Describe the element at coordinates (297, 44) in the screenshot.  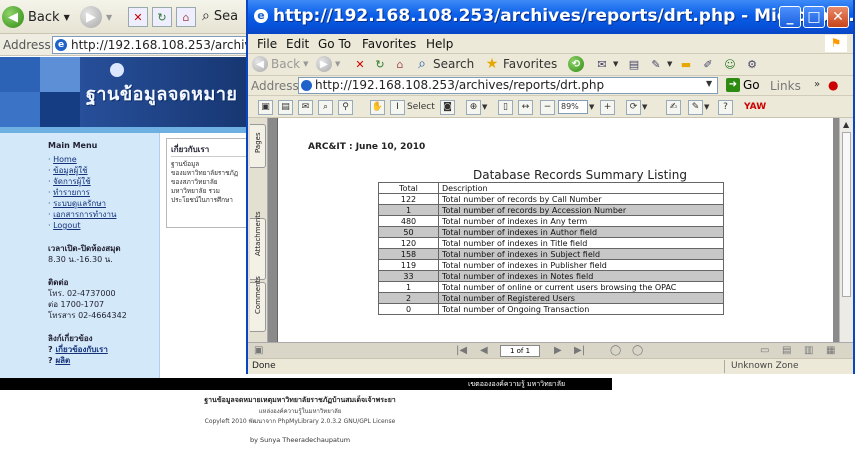
I see `menu-edit: Edit` at that location.